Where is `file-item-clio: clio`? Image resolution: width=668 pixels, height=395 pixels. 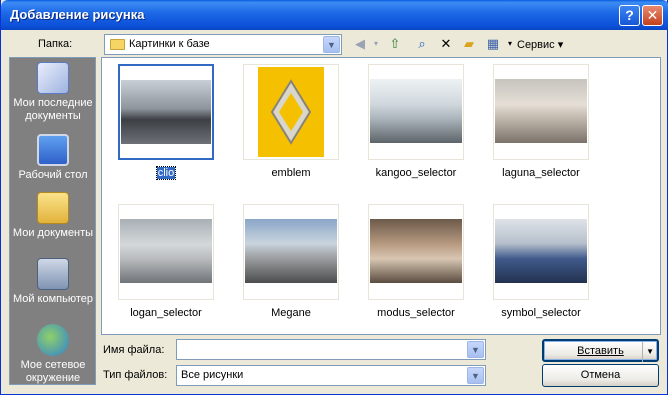 file-item-clio: clio is located at coordinates (166, 122).